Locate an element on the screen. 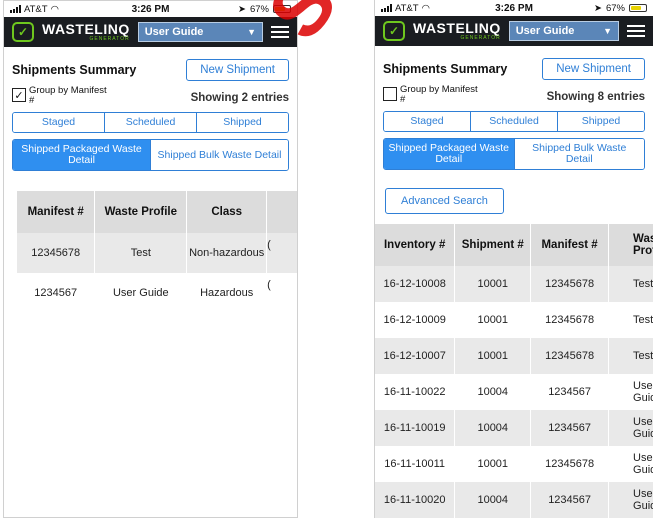  table-row: 16-11-10020 10004 1234567 User Guide is located at coordinates (514, 500).